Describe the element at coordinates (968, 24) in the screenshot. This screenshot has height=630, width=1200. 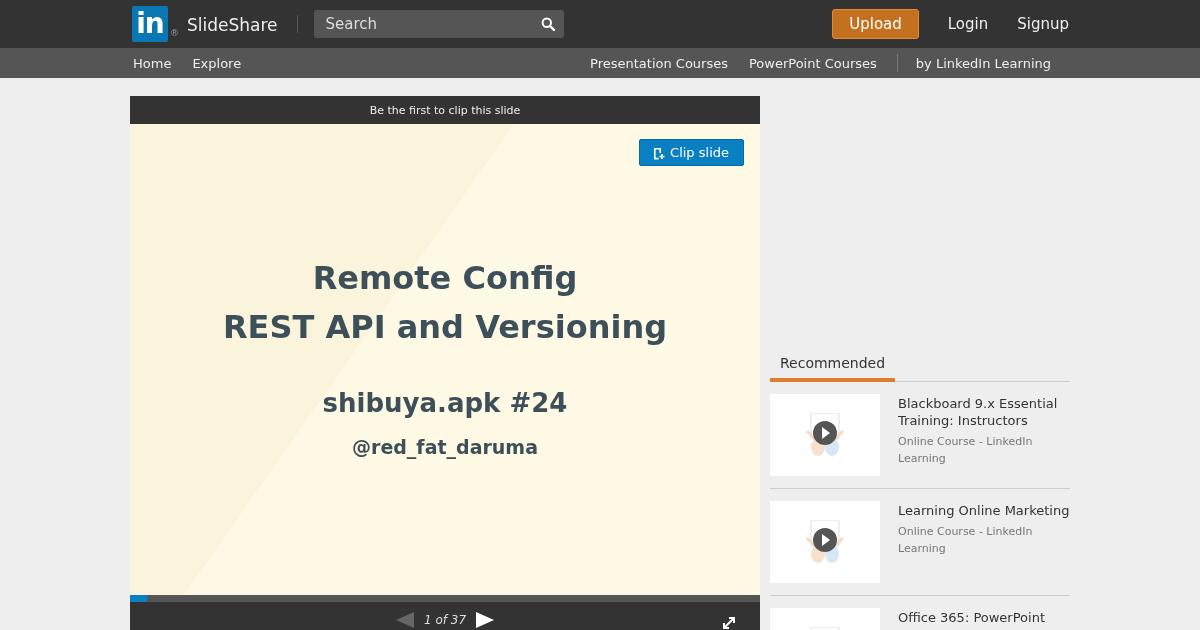
I see `login-link: Login` at that location.